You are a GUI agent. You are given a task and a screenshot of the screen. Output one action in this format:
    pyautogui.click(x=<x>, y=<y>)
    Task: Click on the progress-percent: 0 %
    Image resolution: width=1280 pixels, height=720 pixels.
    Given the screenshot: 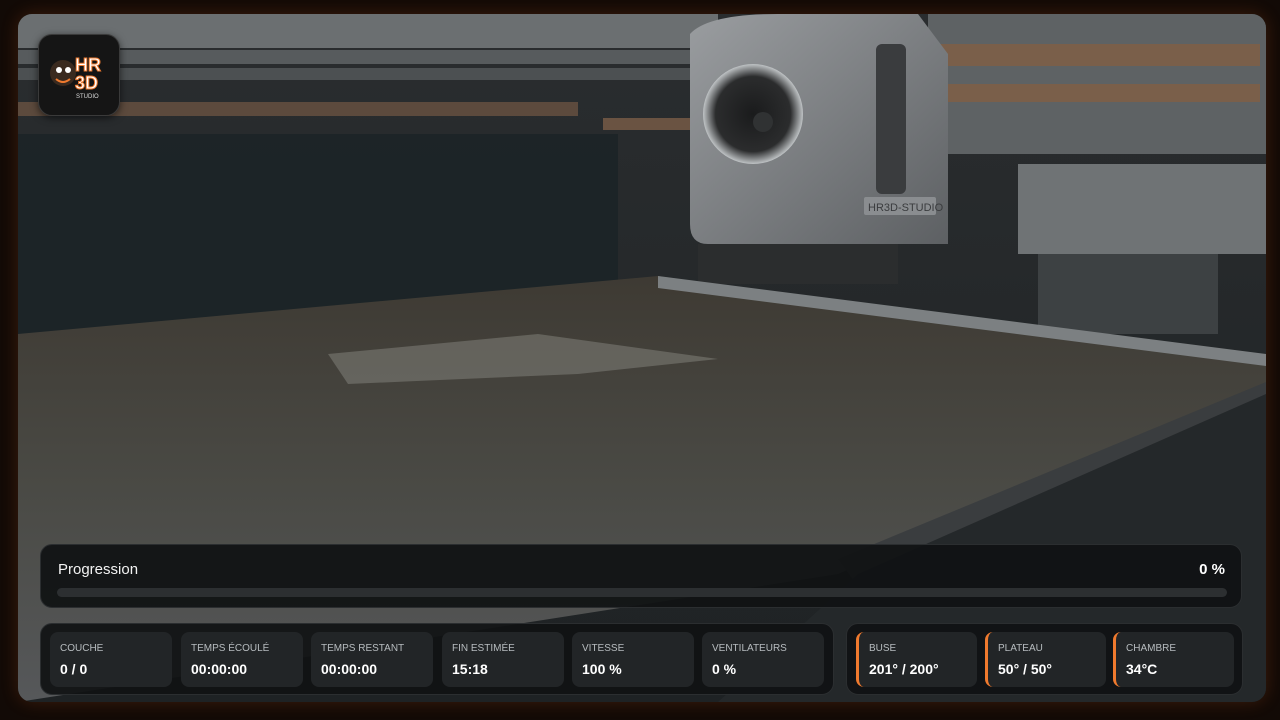 What is the action you would take?
    pyautogui.click(x=1212, y=569)
    